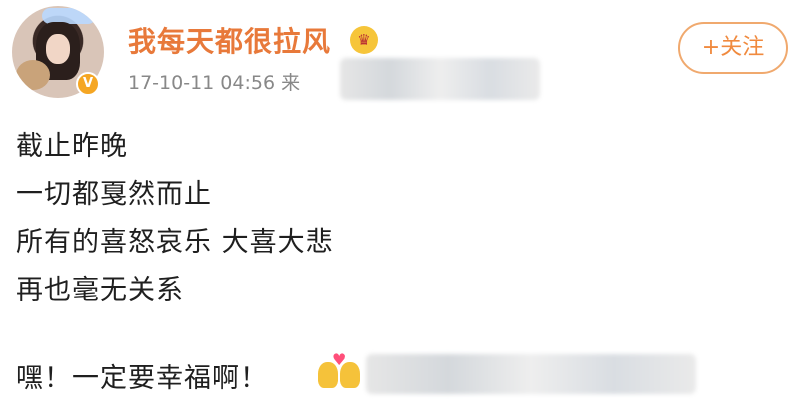 The image size is (800, 419). Describe the element at coordinates (733, 48) in the screenshot. I see `follow-button: +关注` at that location.